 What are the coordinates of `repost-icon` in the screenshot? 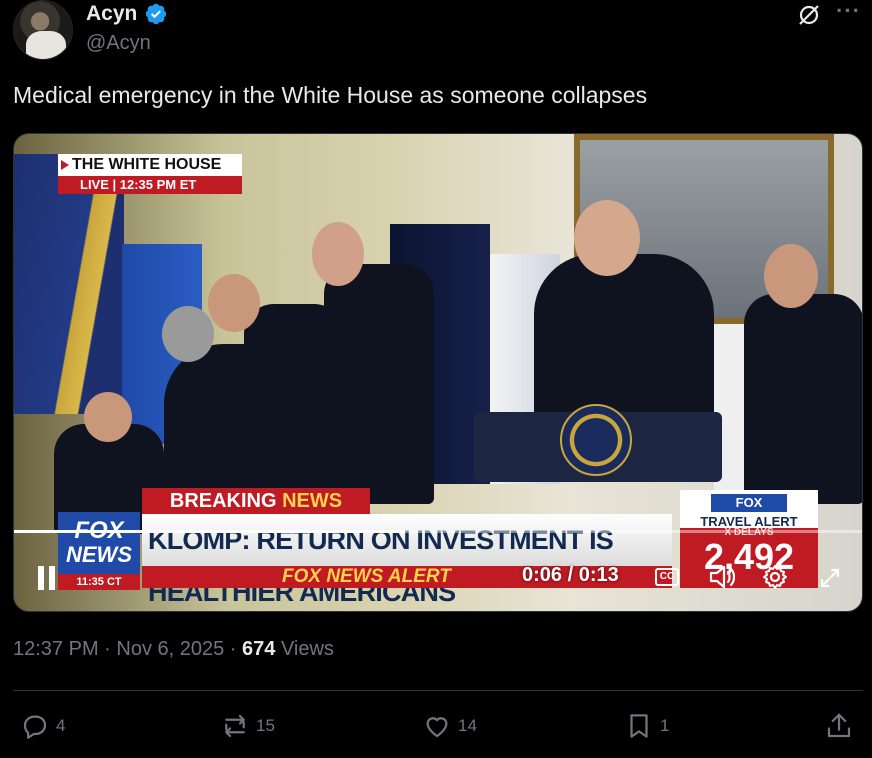 It's located at (235, 726).